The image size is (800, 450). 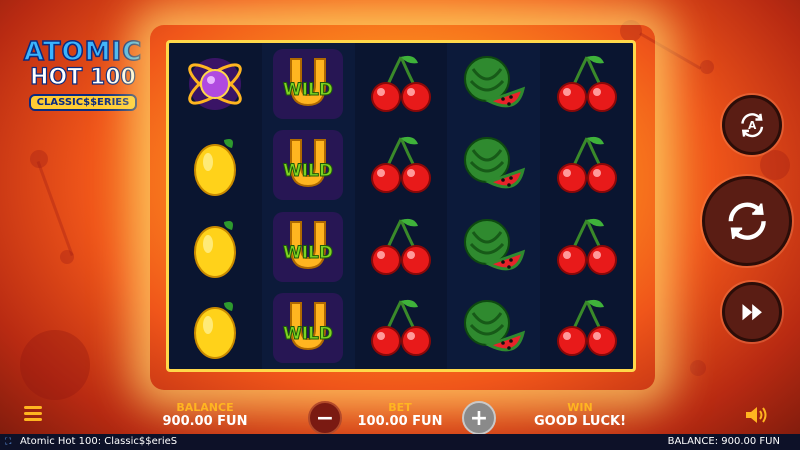 I want to click on bet-label: BET, so click(x=400, y=407).